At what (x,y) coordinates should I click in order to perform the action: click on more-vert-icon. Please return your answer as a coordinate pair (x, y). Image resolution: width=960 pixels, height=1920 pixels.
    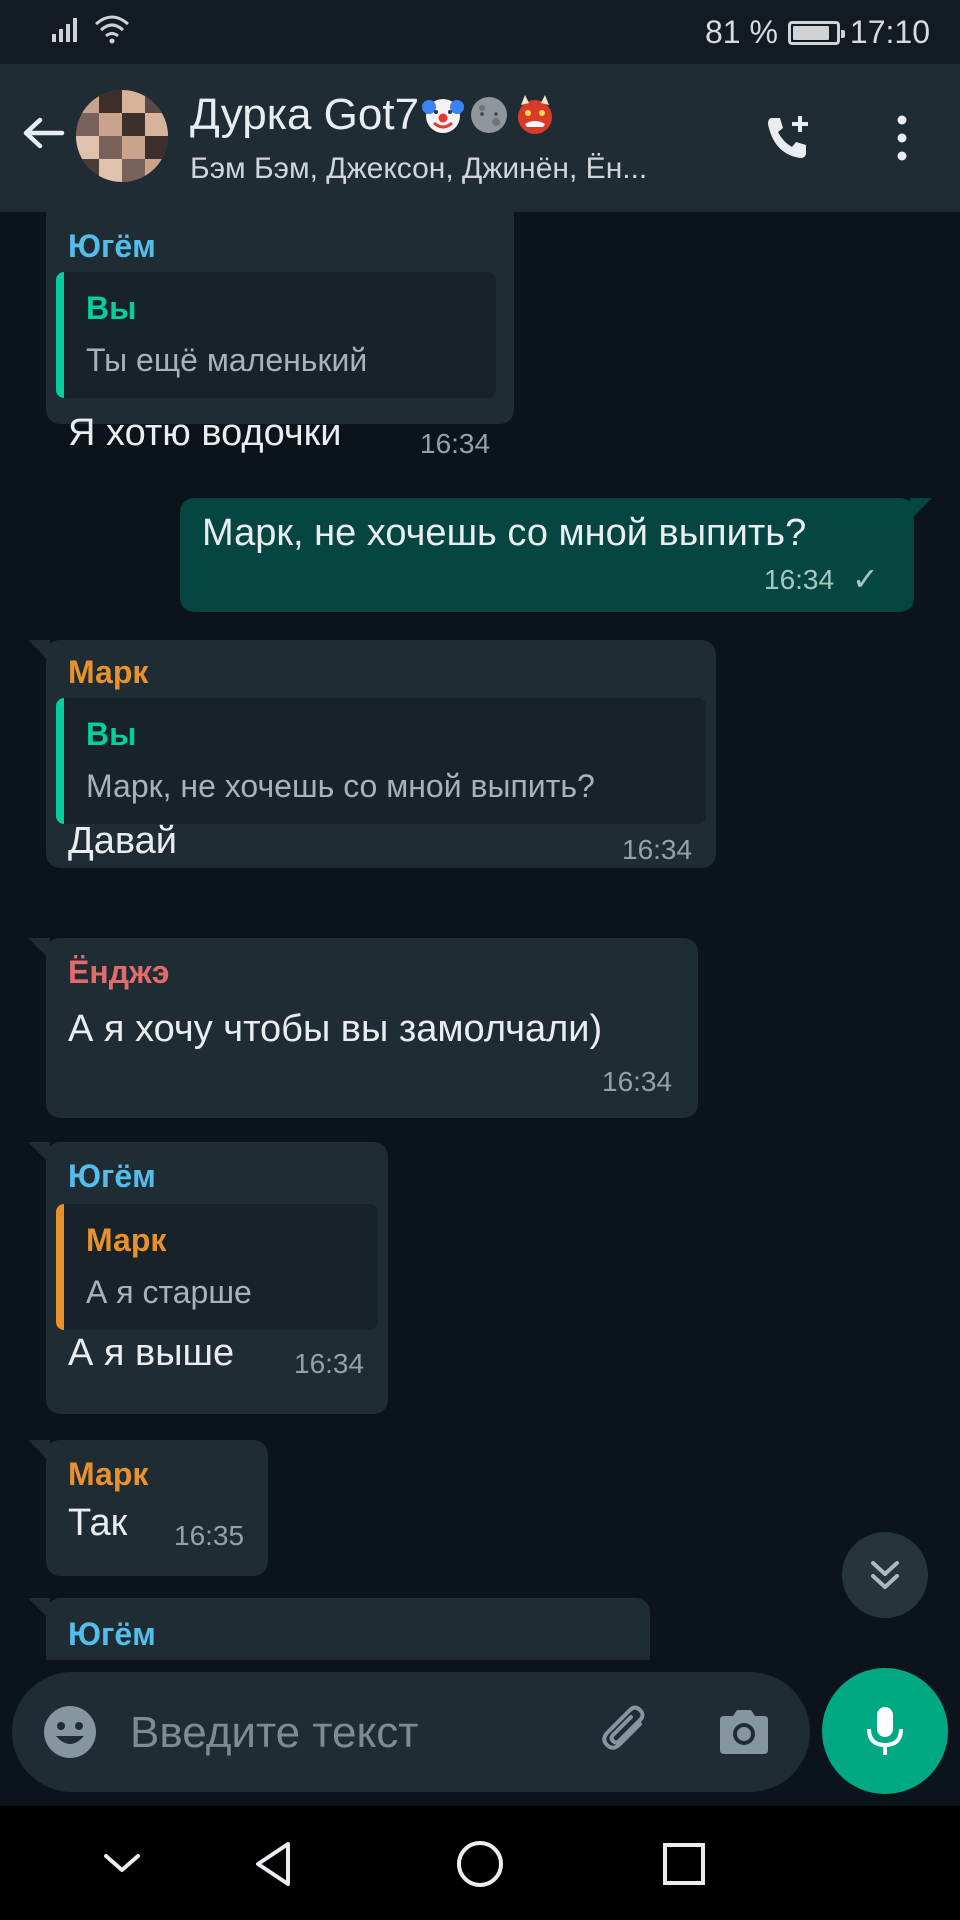
    Looking at the image, I should click on (902, 138).